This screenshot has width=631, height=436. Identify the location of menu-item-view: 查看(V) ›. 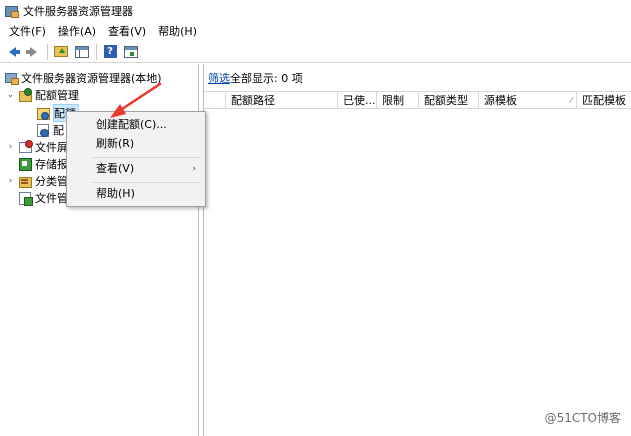
(136, 169).